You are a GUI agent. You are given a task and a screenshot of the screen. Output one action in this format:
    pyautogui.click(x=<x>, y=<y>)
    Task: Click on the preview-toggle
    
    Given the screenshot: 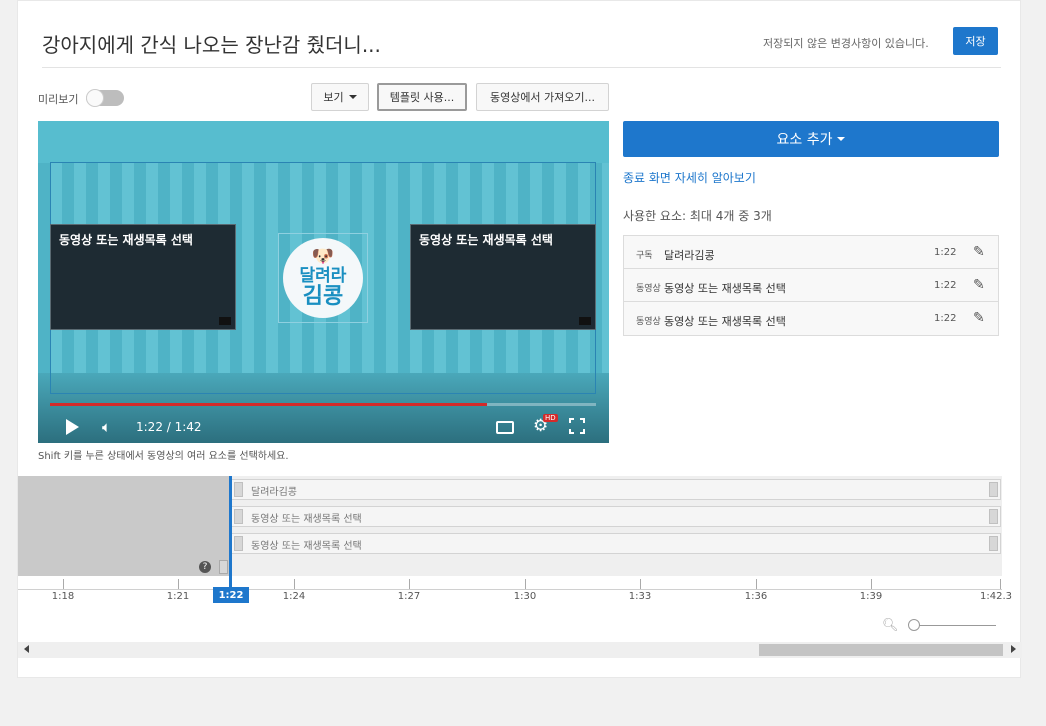 What is the action you would take?
    pyautogui.click(x=105, y=98)
    